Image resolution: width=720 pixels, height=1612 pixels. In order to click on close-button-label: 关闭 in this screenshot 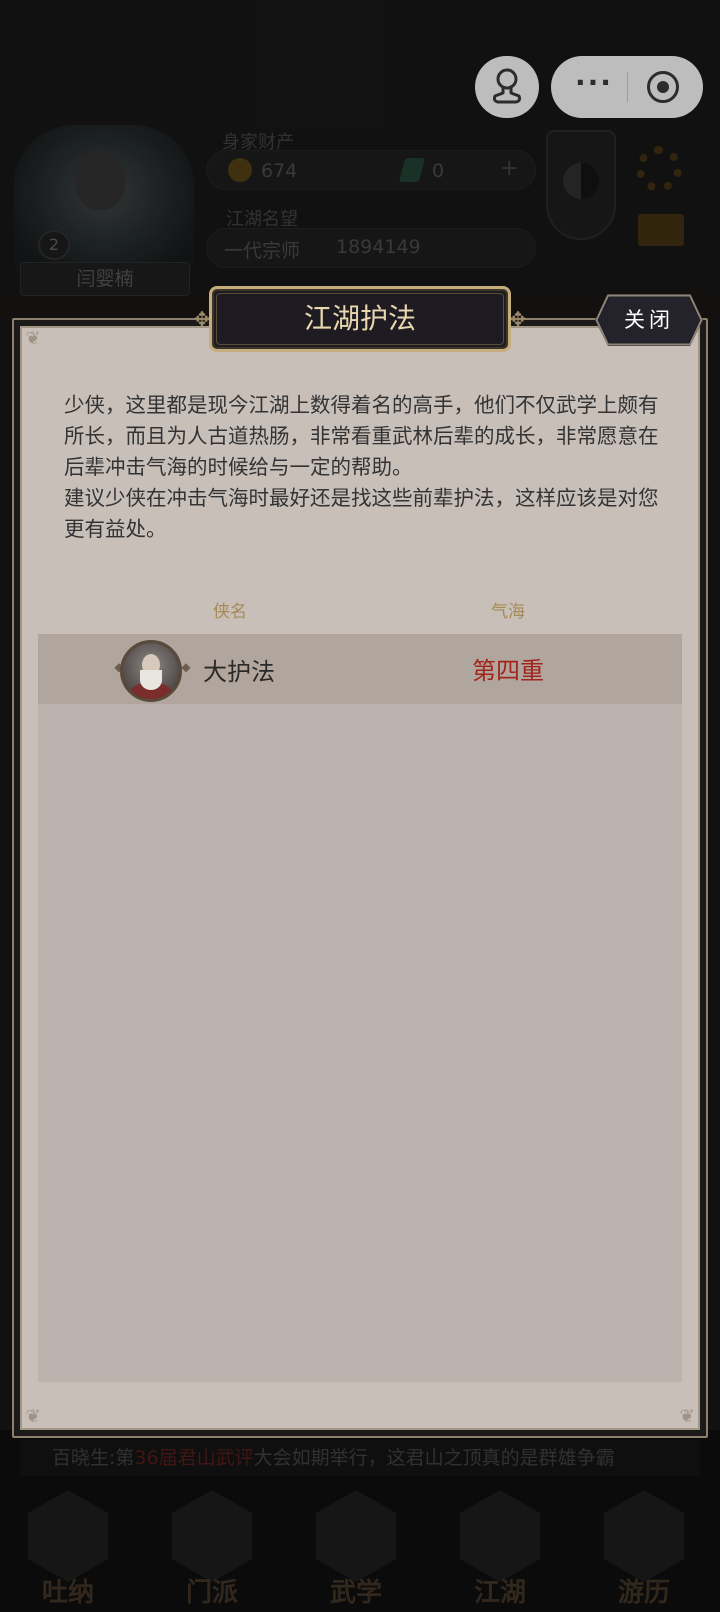, I will do `click(649, 320)`.